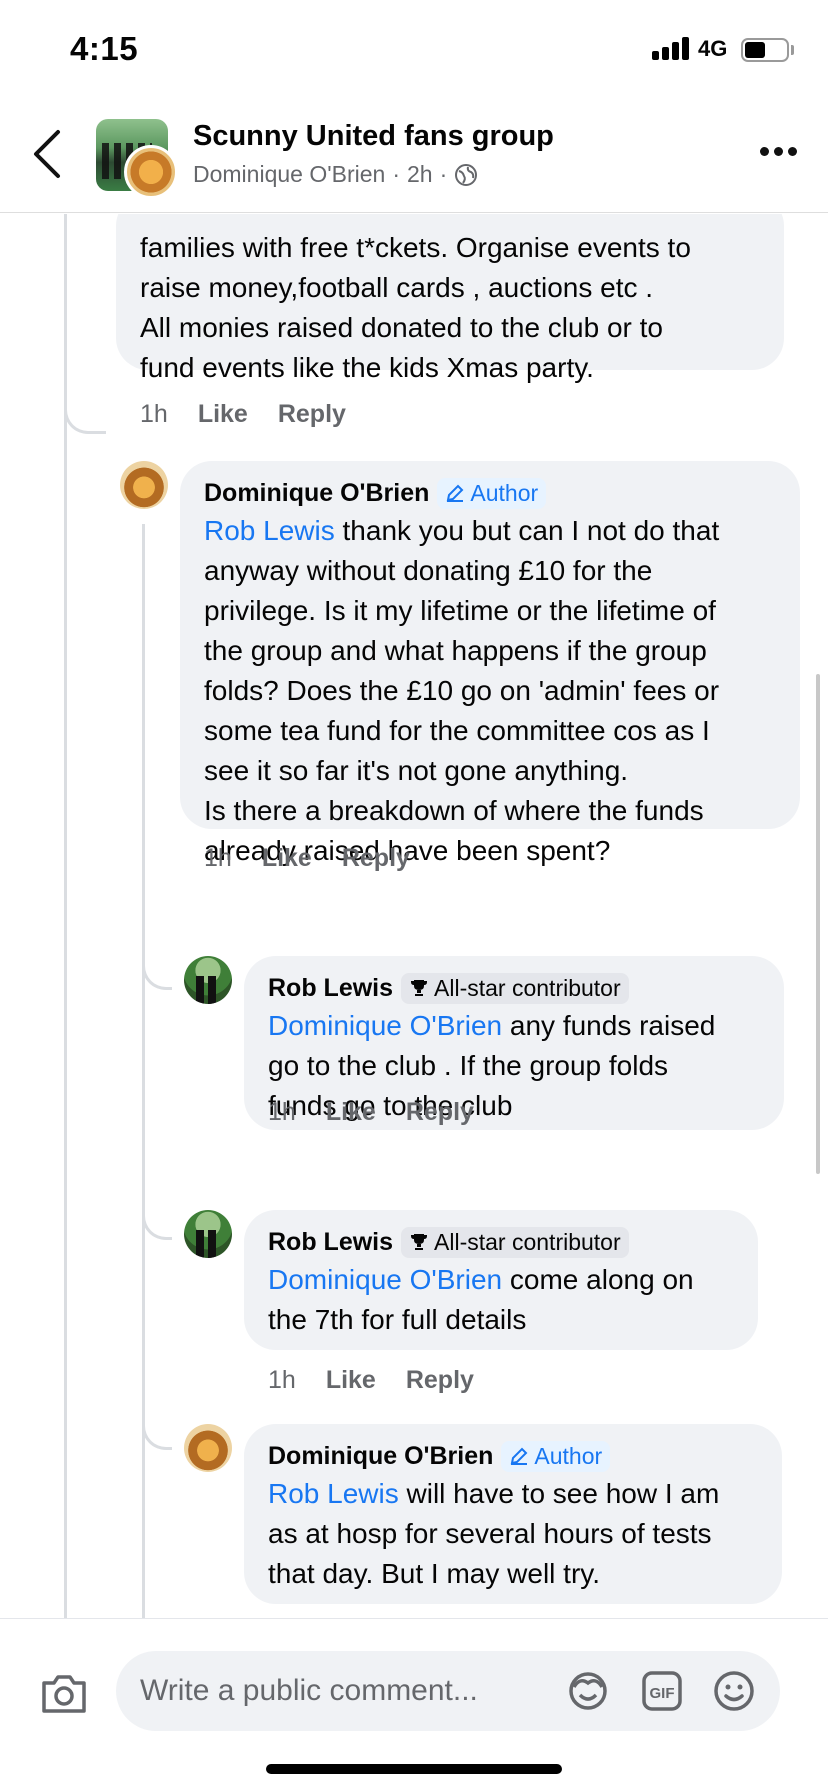 The image size is (828, 1792). I want to click on battery-icon, so click(765, 50).